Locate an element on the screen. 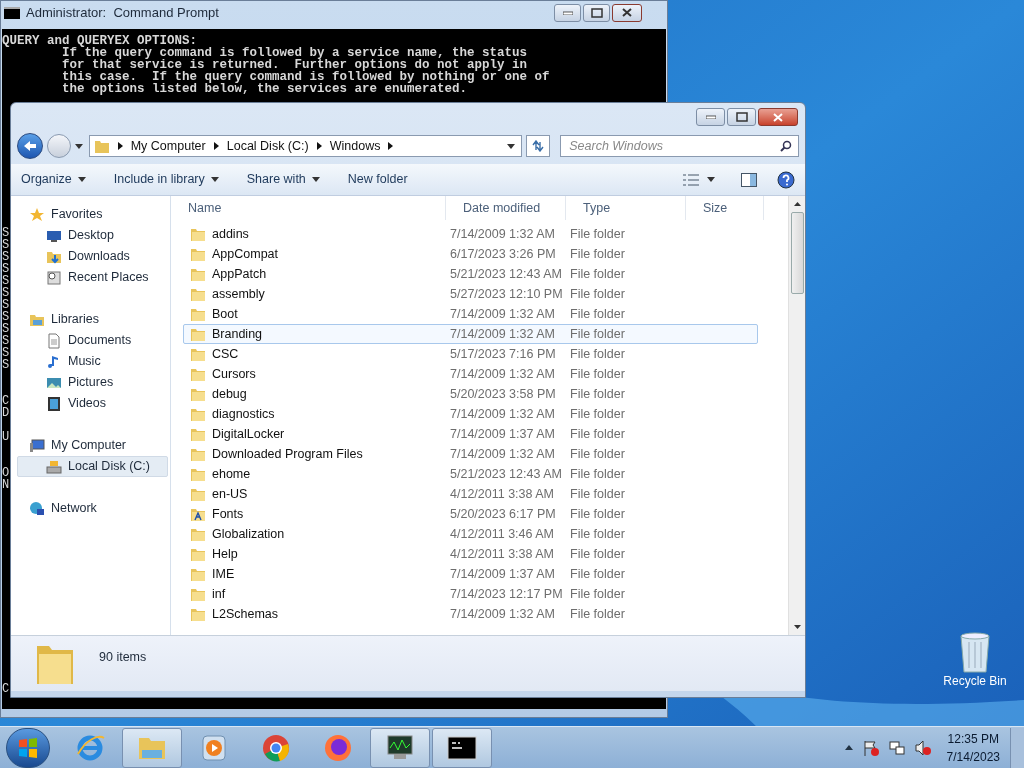 This screenshot has height=768, width=1024. toolbar-button: Organize is located at coordinates (53, 179).